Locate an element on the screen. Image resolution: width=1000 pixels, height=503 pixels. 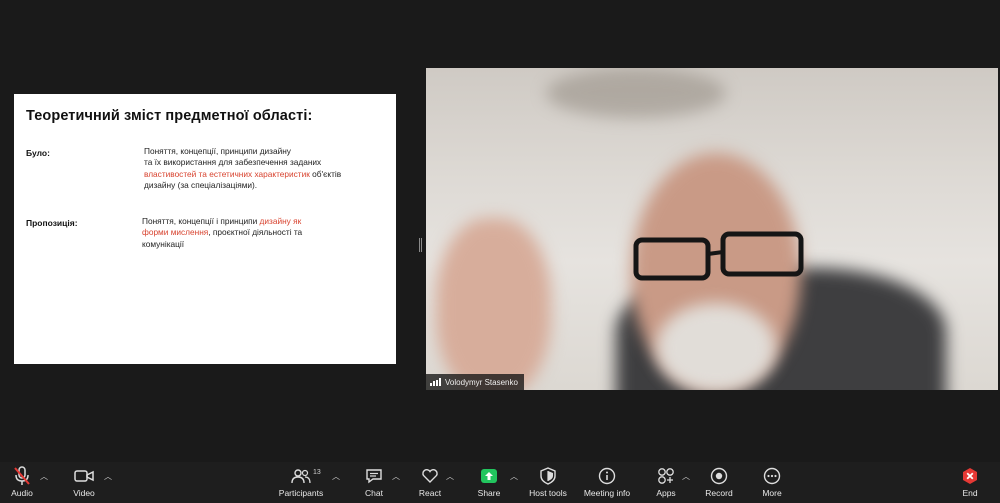
text-span: Поняття, концепції і принципи is located at coordinates (201, 221).